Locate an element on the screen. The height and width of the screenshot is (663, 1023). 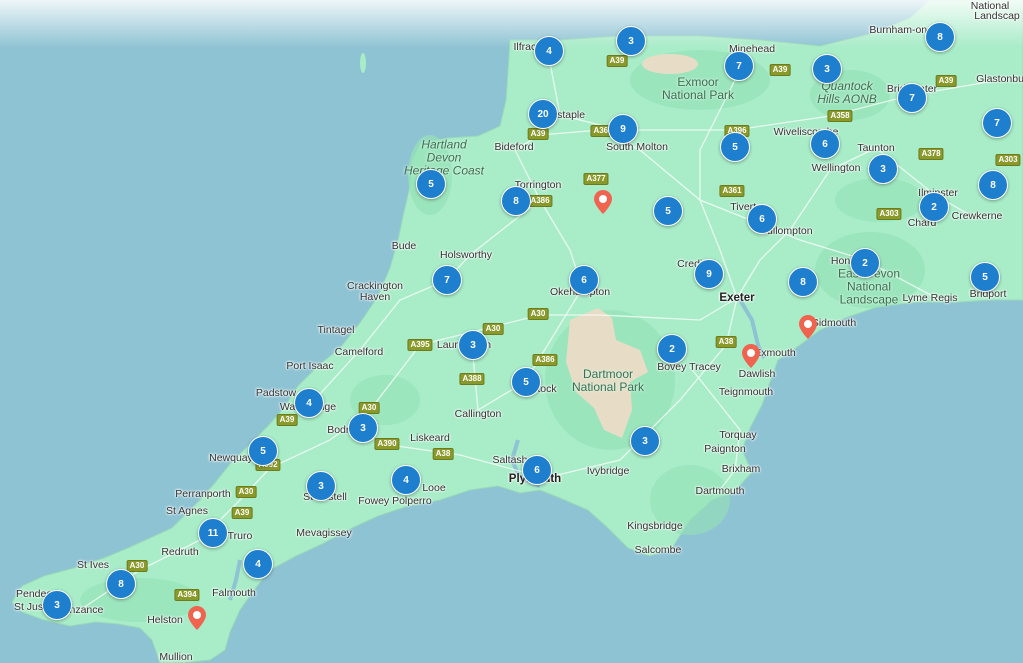
place-label-ivybridge: Ivybridge is located at coordinates (608, 471).